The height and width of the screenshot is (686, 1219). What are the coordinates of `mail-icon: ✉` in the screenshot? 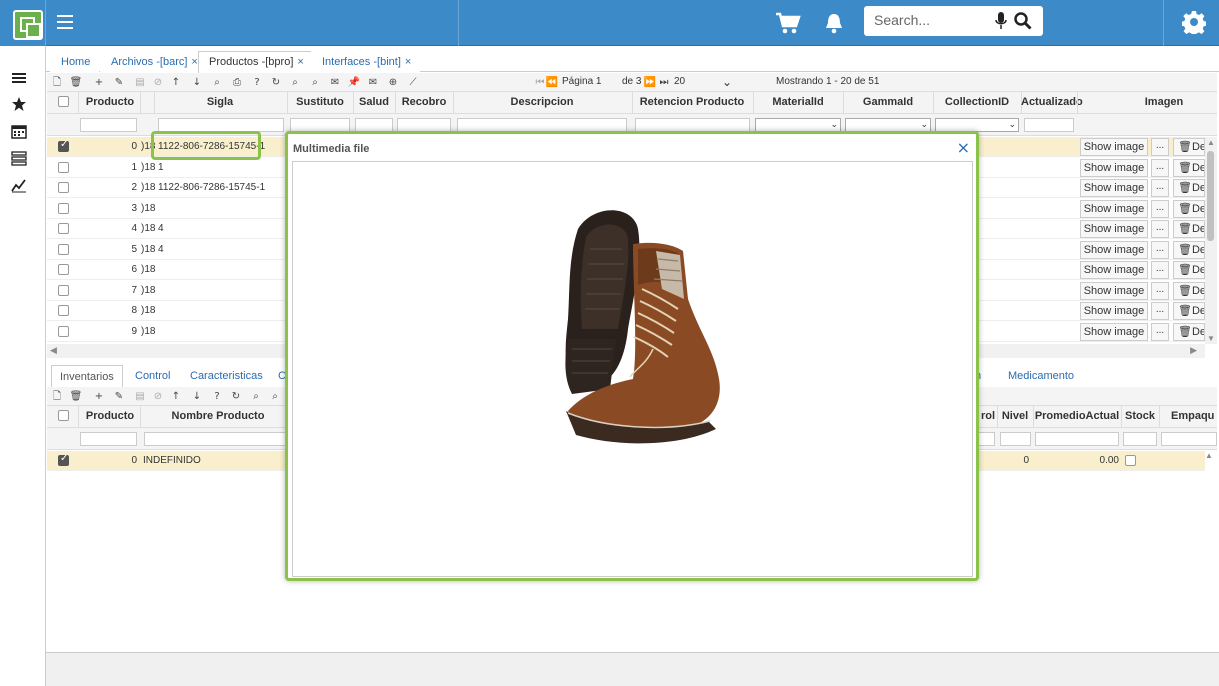 It's located at (373, 82).